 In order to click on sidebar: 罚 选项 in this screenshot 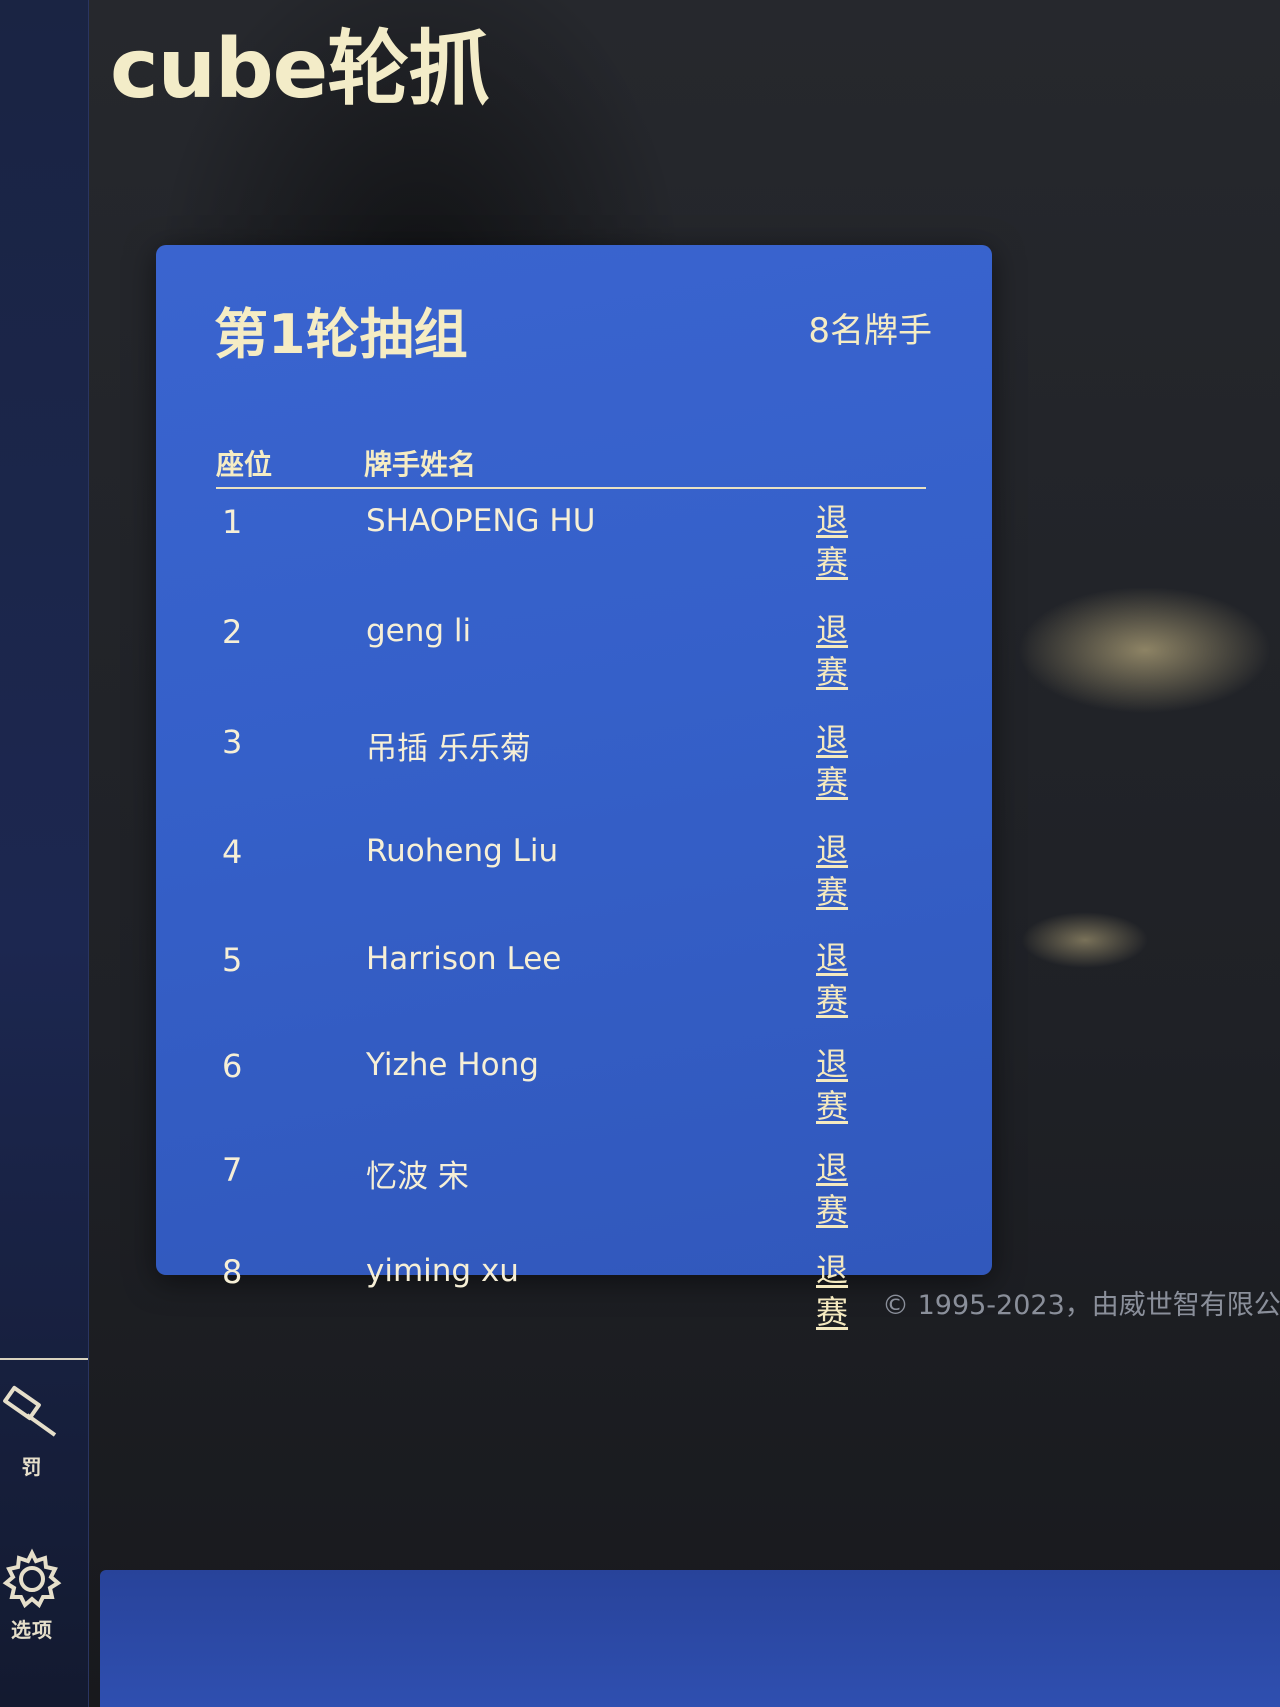, I will do `click(44, 853)`.